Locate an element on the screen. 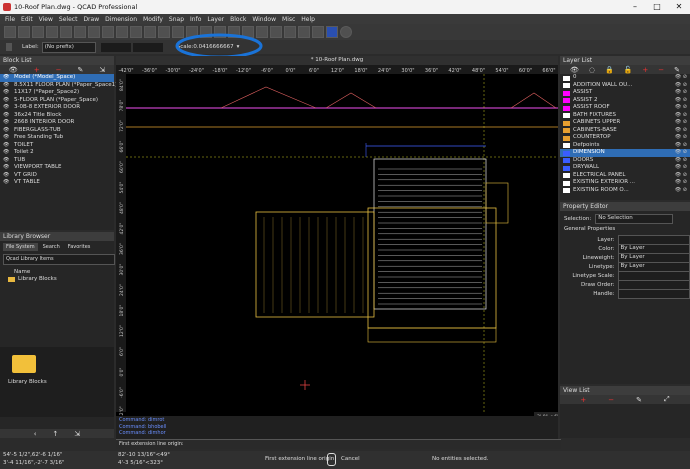 The image size is (690, 469). layer-list-item: CABINETS-BASE 👁 ⊘ is located at coordinates (625, 131).